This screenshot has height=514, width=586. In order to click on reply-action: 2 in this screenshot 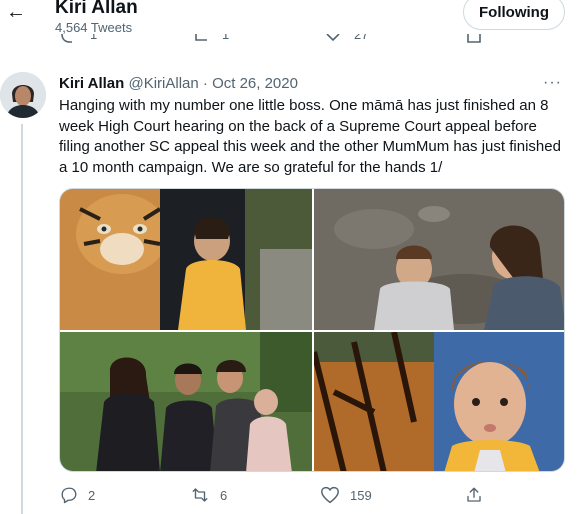, I will do `click(77, 495)`.